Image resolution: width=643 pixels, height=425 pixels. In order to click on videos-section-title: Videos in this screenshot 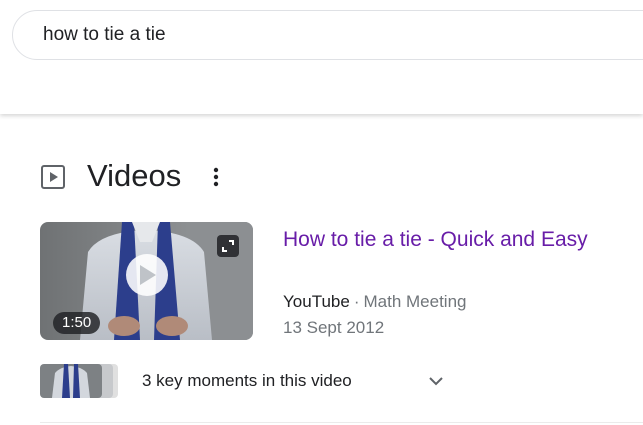, I will do `click(134, 175)`.